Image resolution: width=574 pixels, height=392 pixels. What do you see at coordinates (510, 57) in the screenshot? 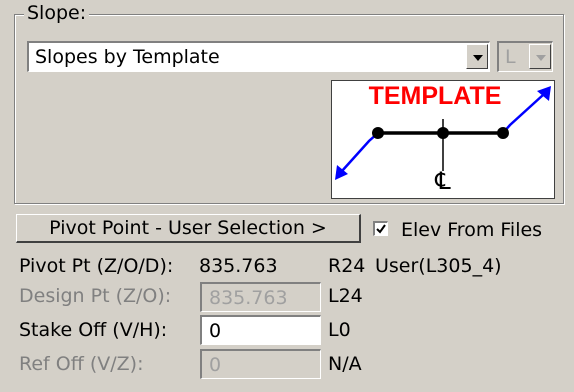
I see `side-dropdown-value: L` at bounding box center [510, 57].